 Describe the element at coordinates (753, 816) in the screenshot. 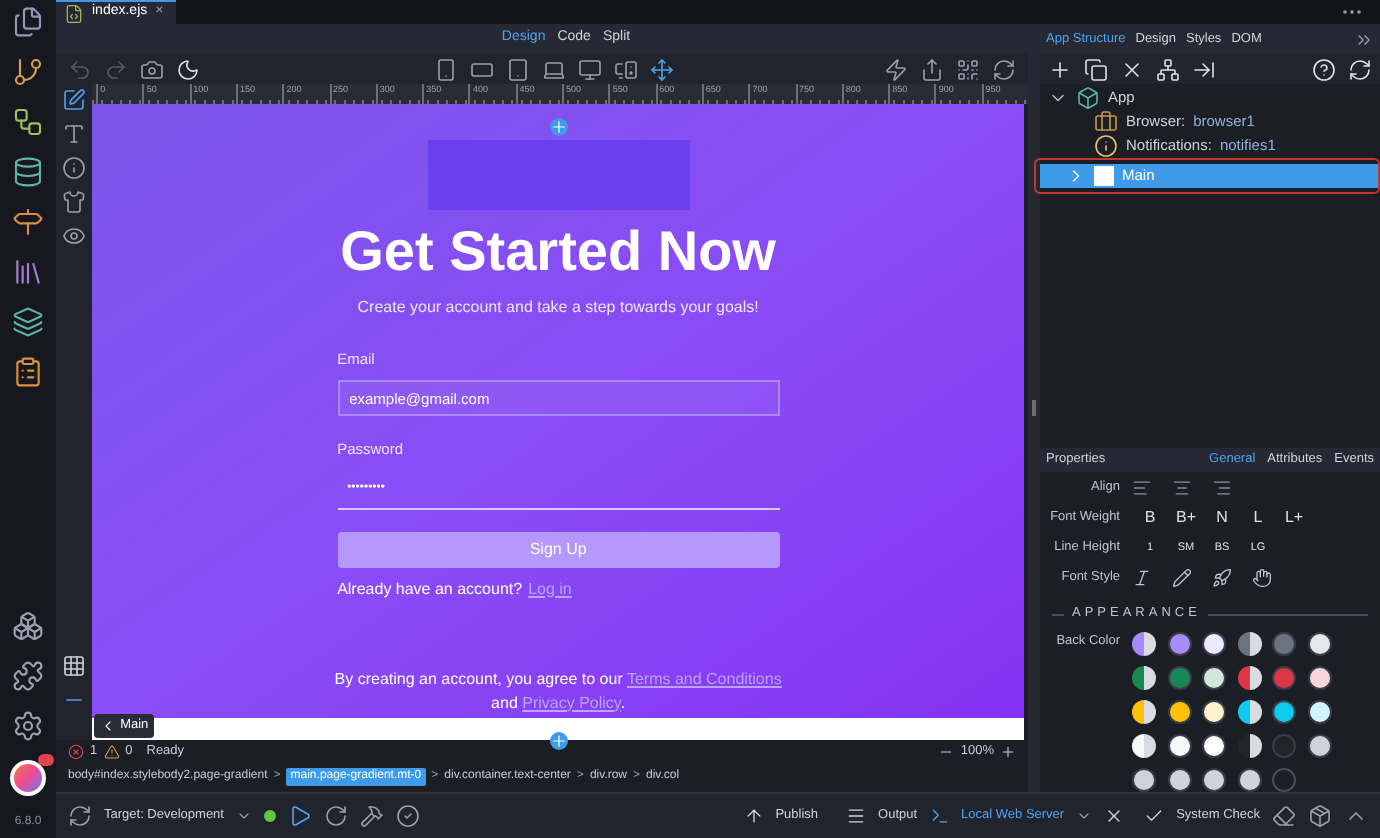

I see `upload-icon` at that location.